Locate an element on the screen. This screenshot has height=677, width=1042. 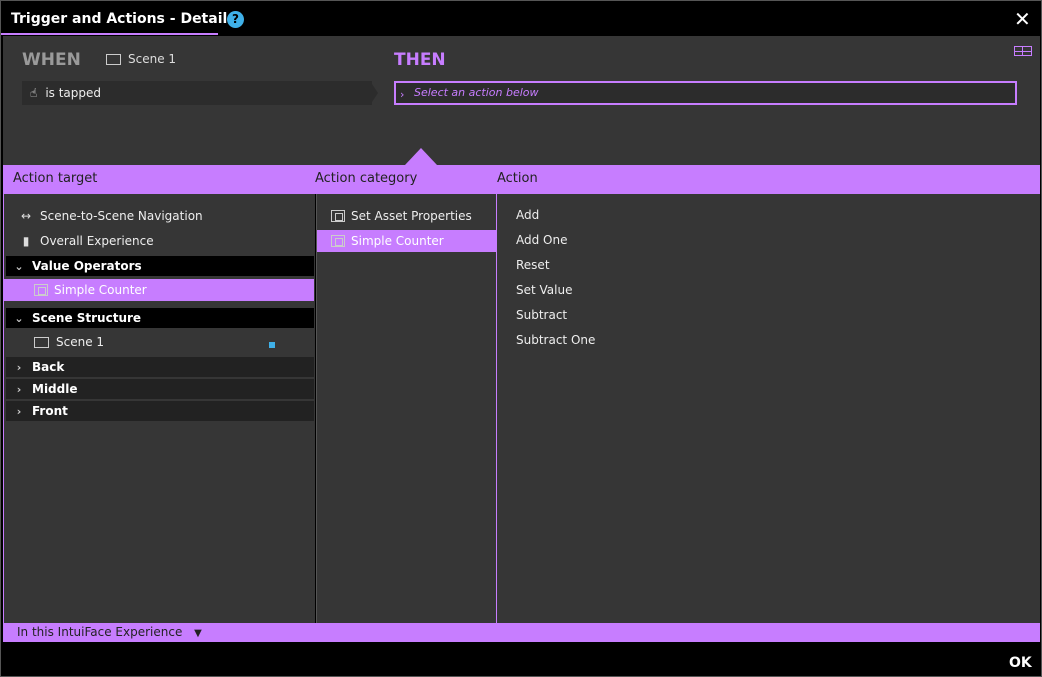
when-label: WHEN is located at coordinates (51, 60).